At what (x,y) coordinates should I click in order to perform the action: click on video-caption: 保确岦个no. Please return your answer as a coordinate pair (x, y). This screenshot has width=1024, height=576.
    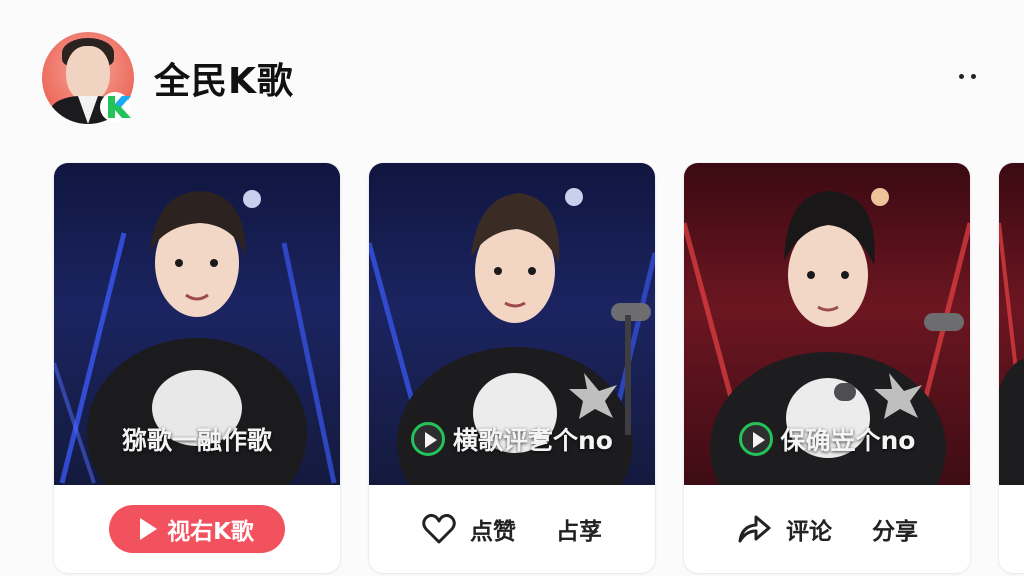
    Looking at the image, I should click on (827, 439).